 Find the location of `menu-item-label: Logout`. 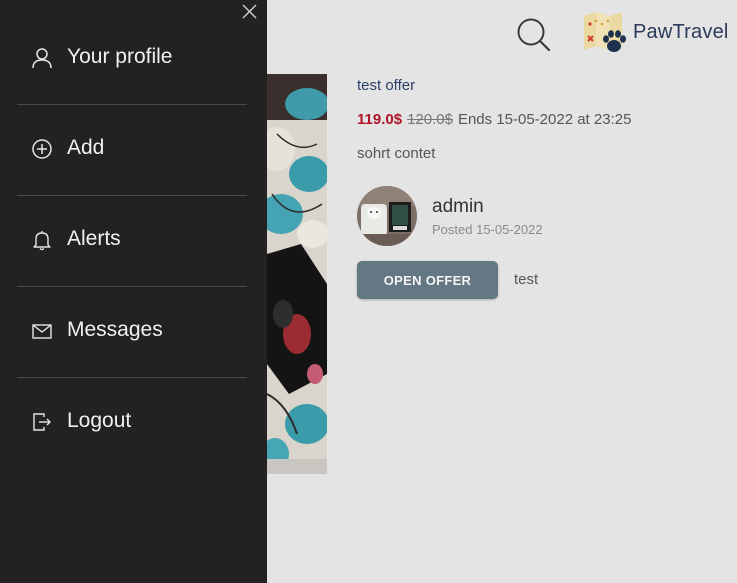

menu-item-label: Logout is located at coordinates (99, 420).